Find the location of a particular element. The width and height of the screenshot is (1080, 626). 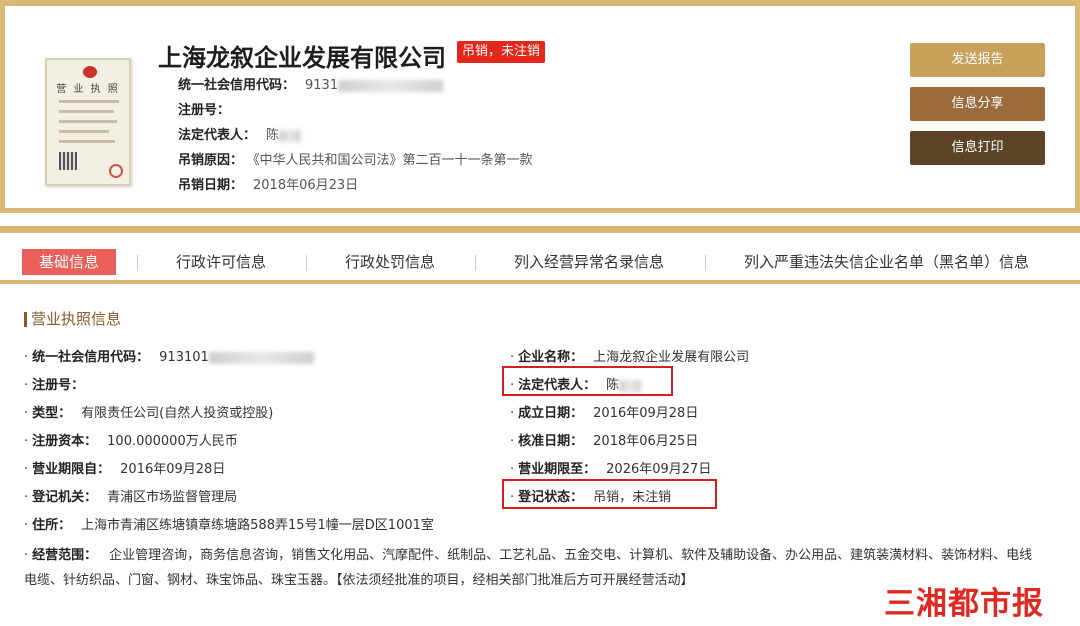

credit-code-row: 统一社会信用代码： 9131 is located at coordinates (311, 83).